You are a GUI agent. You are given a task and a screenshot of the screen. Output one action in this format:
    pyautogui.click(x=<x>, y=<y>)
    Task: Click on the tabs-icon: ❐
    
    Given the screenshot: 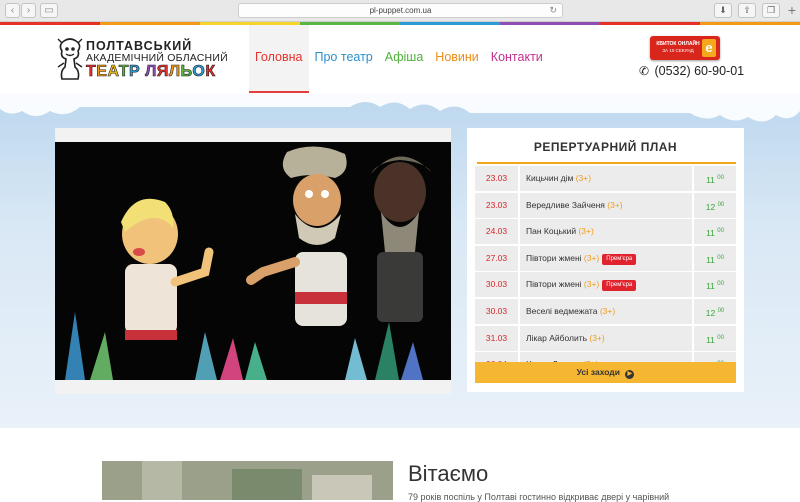 What is the action you would take?
    pyautogui.click(x=771, y=10)
    